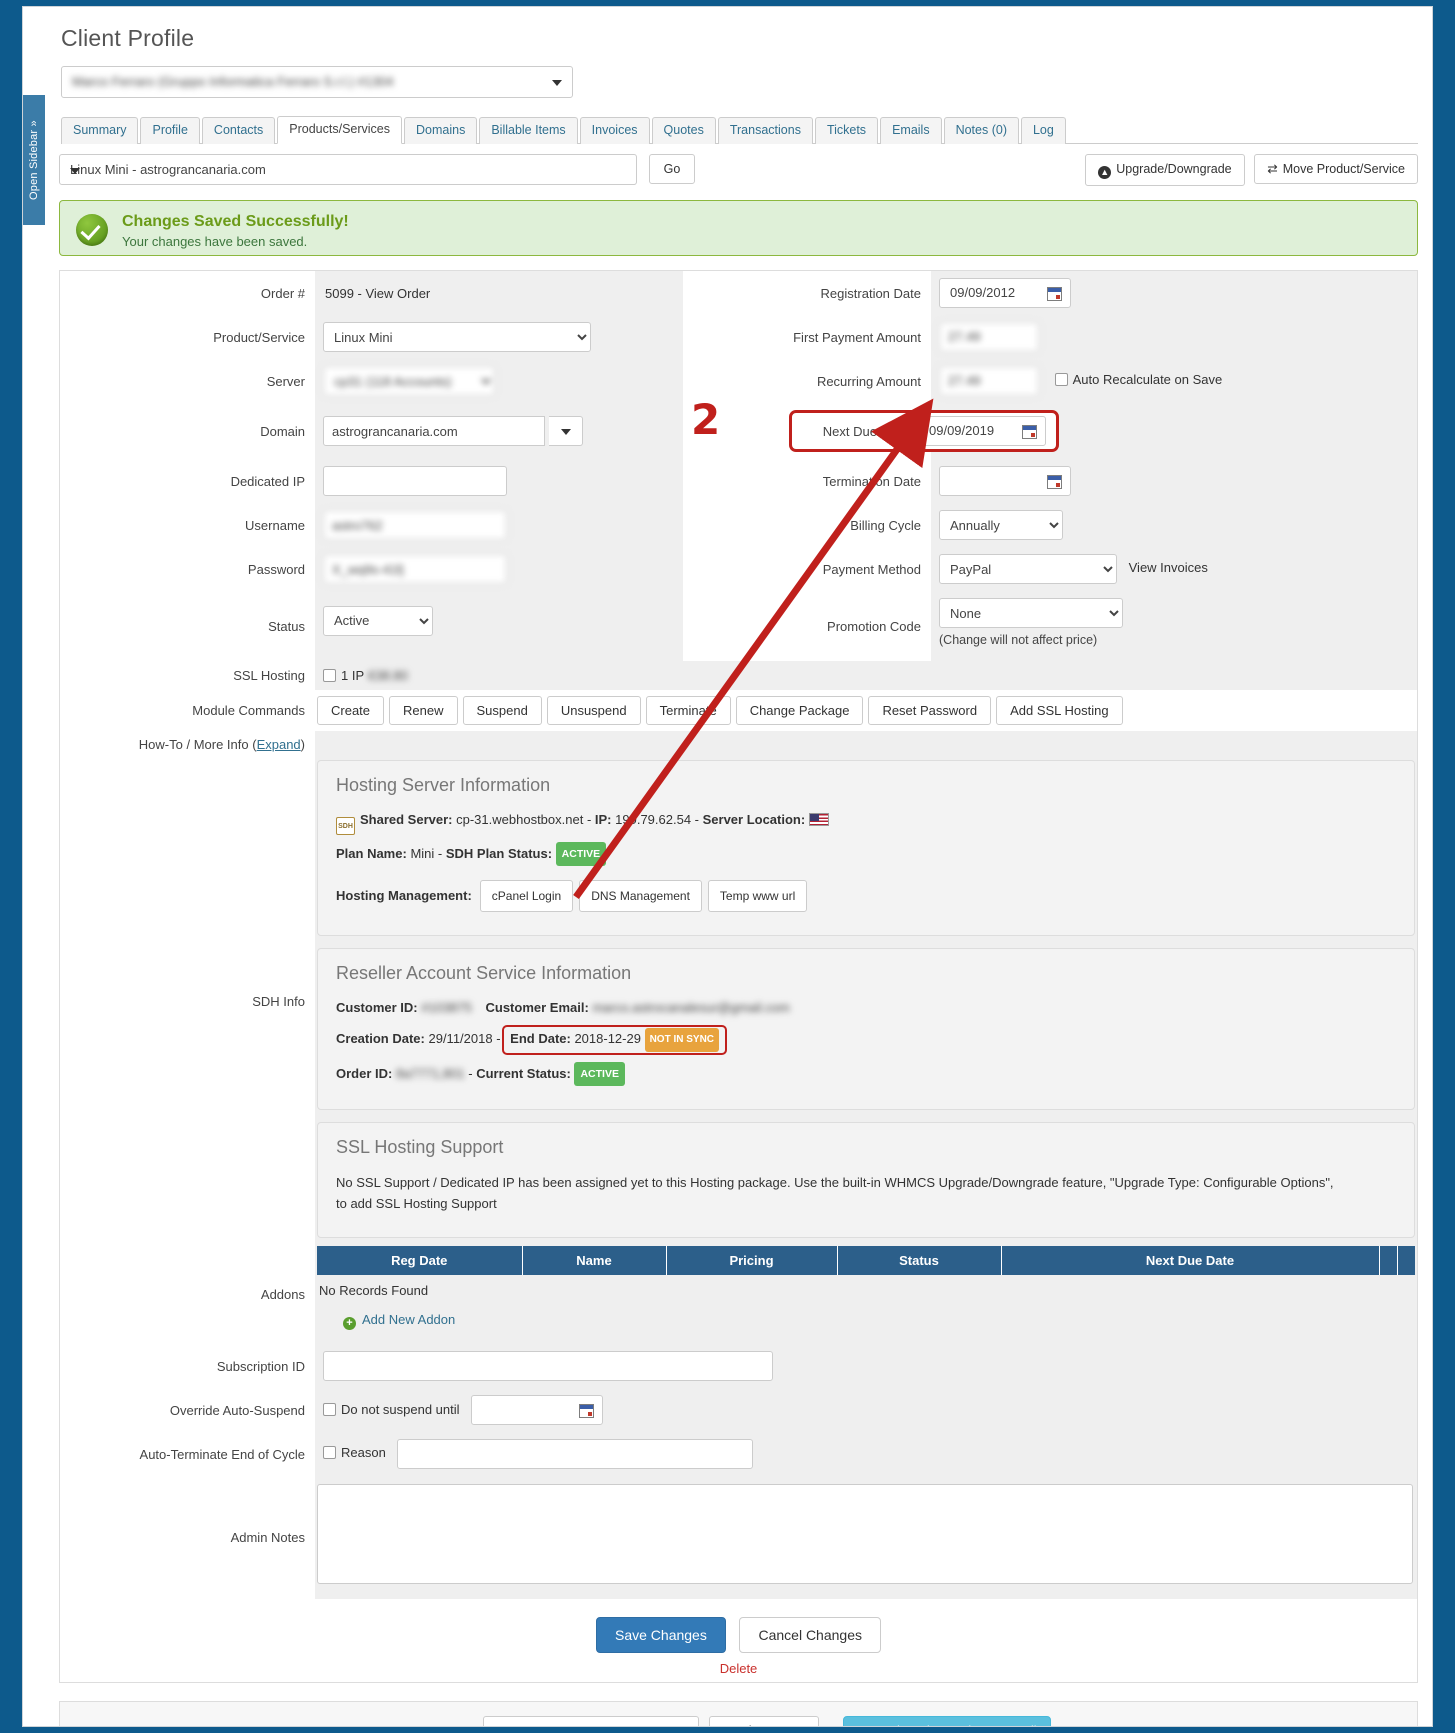  Describe the element at coordinates (757, 896) in the screenshot. I see `temp-www-url-button: Temp www url` at that location.